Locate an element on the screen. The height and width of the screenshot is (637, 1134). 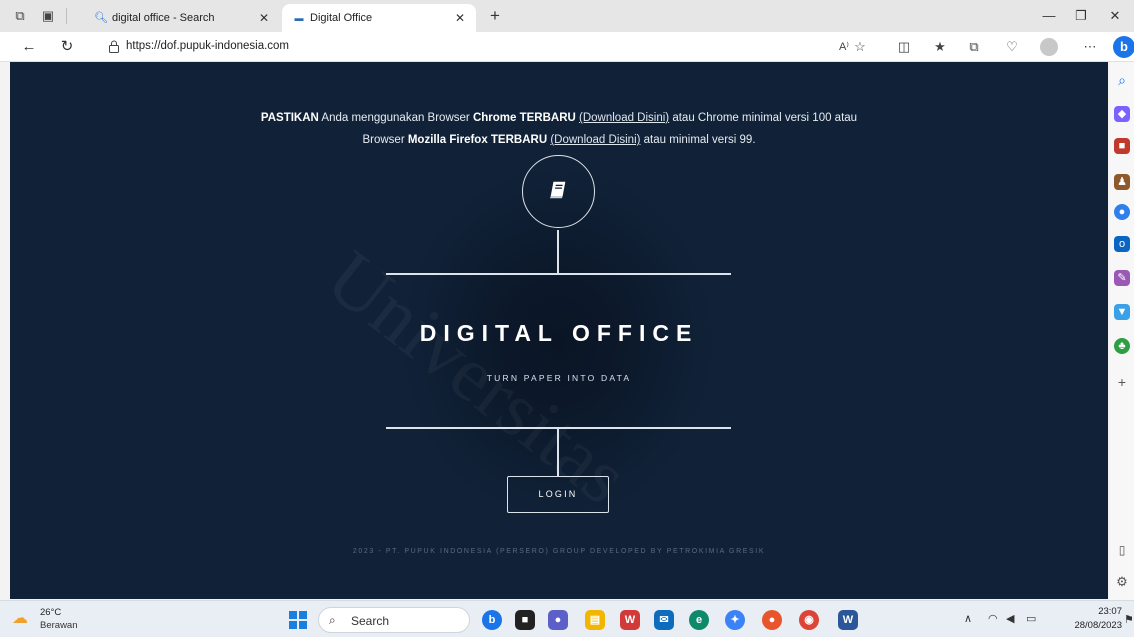
battery-icon: ▭ is located at coordinates (1031, 619).